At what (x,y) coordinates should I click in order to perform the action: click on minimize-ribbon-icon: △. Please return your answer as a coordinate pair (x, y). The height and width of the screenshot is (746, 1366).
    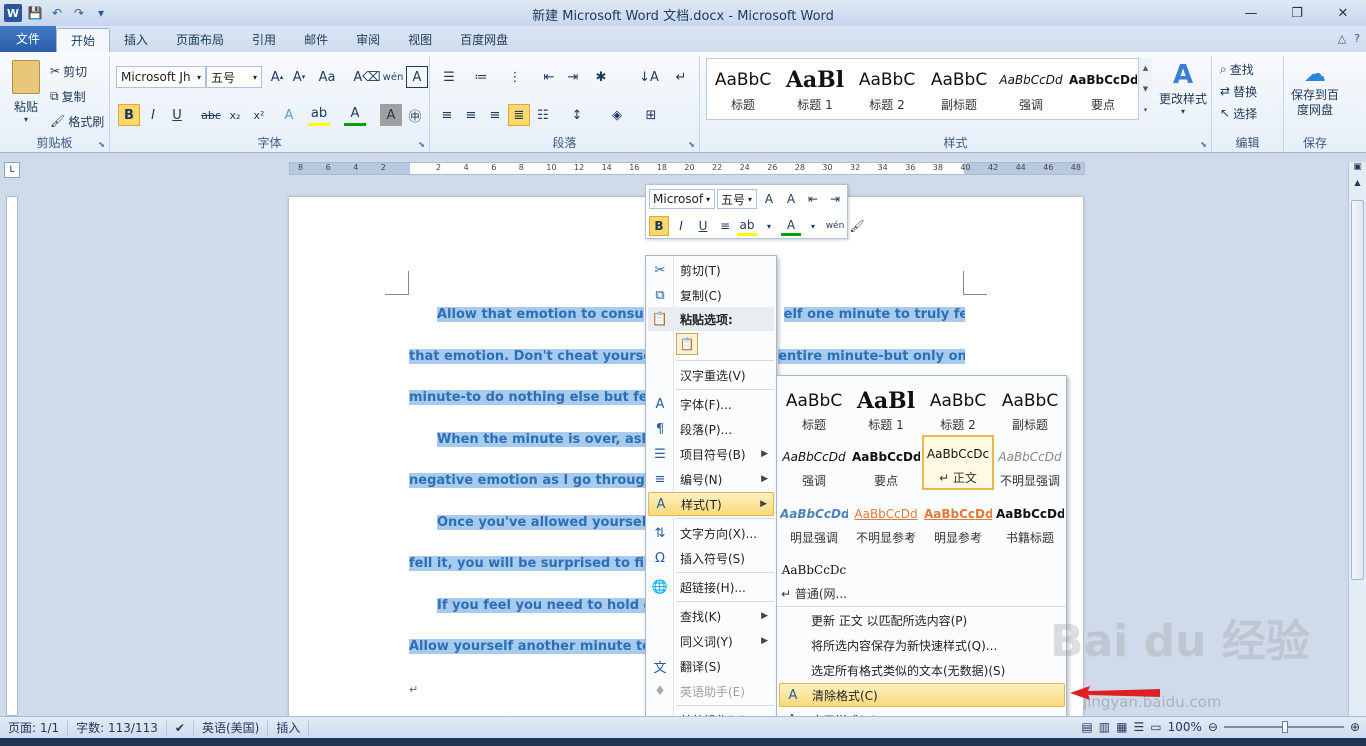
    Looking at the image, I should click on (1342, 38).